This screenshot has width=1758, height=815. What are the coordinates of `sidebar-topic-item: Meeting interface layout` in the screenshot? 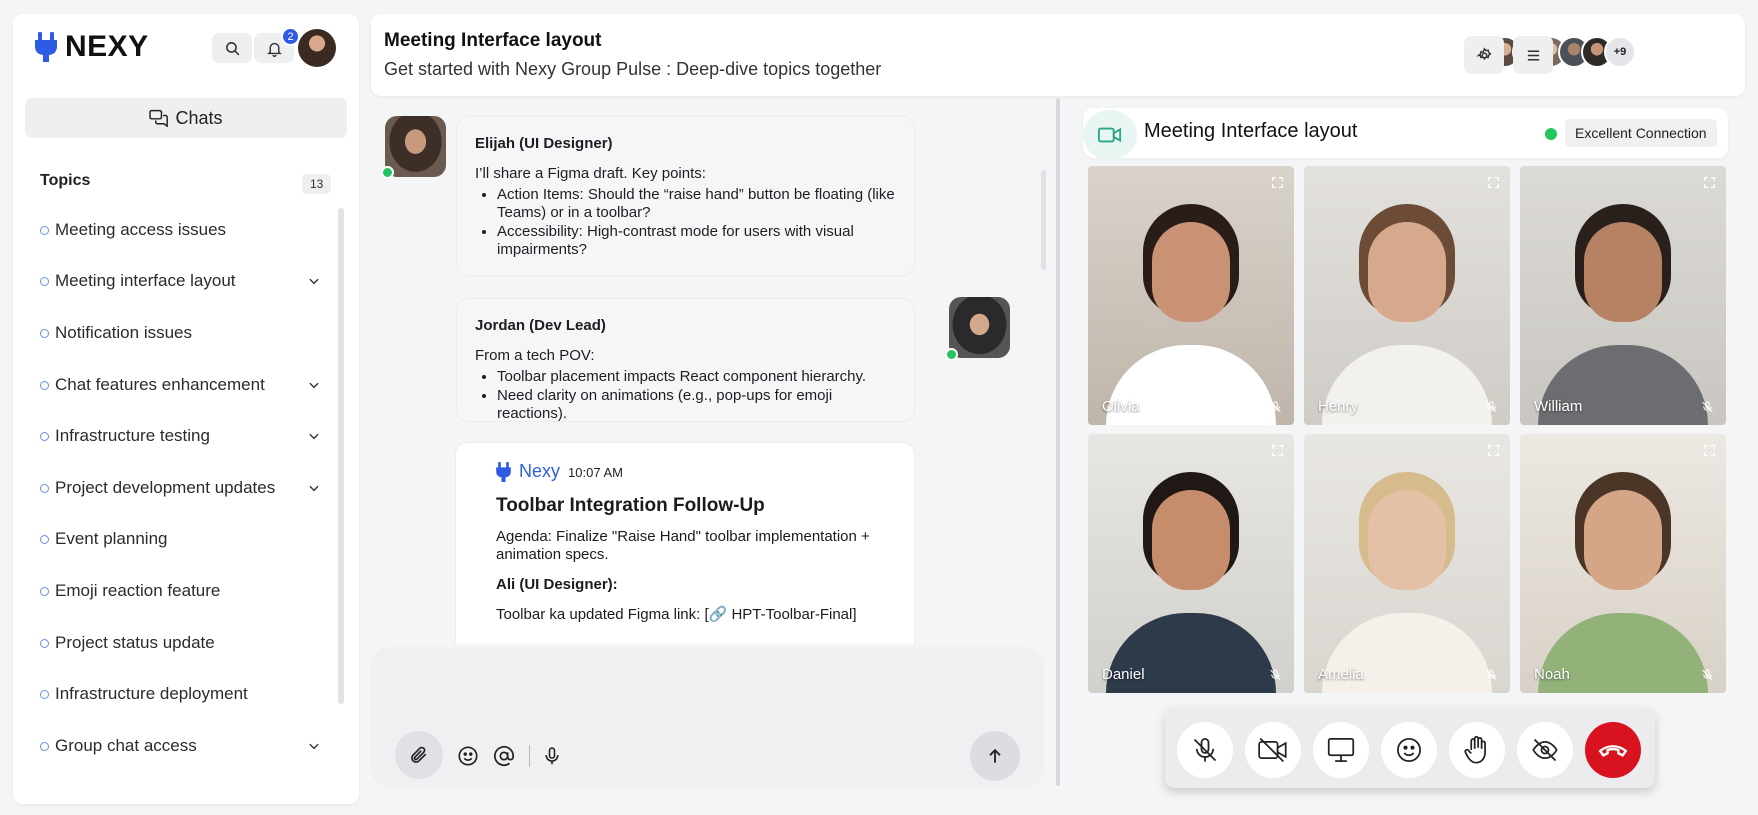 It's located at (183, 282).